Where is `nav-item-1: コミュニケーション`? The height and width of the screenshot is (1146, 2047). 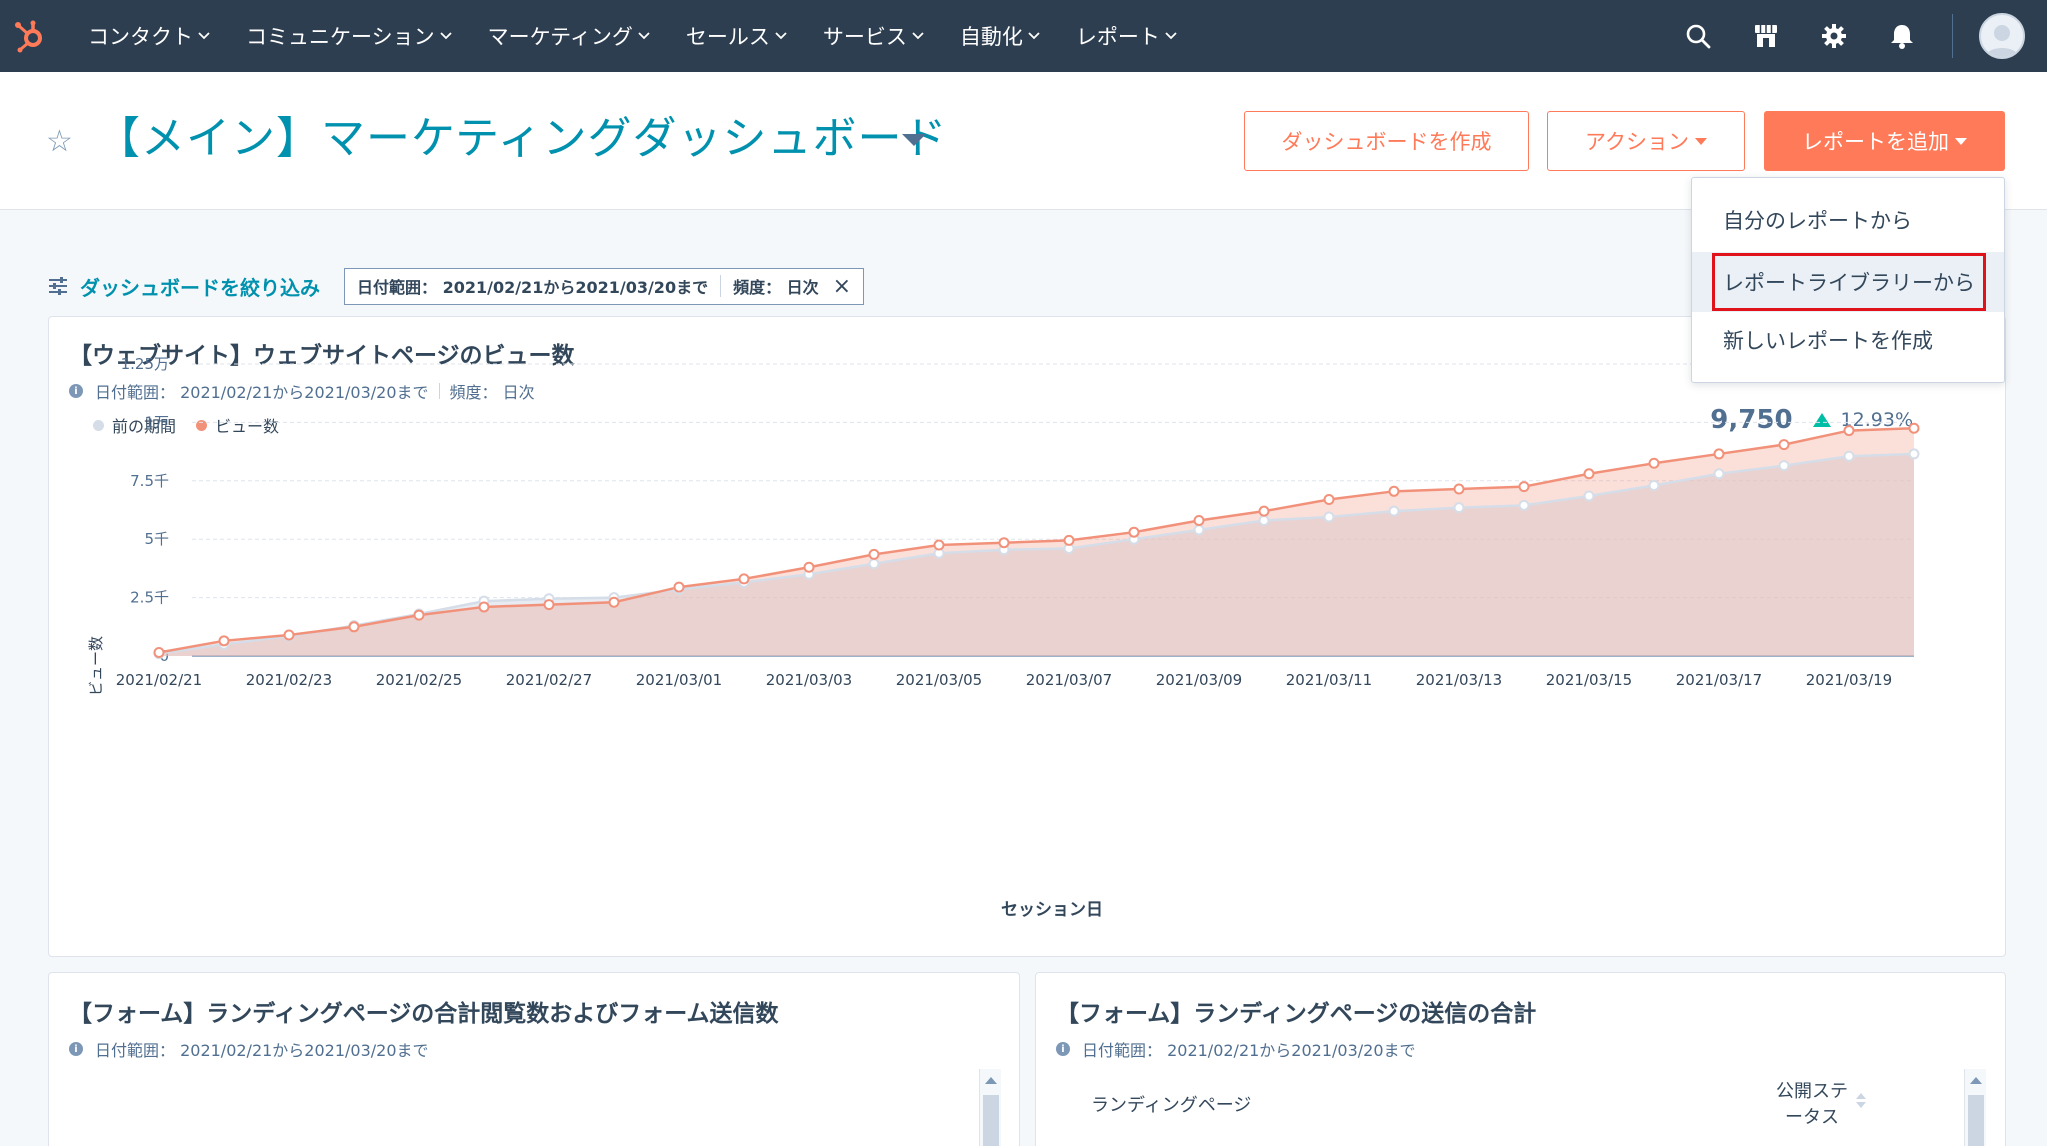 nav-item-1: コミュニケーション is located at coordinates (349, 36).